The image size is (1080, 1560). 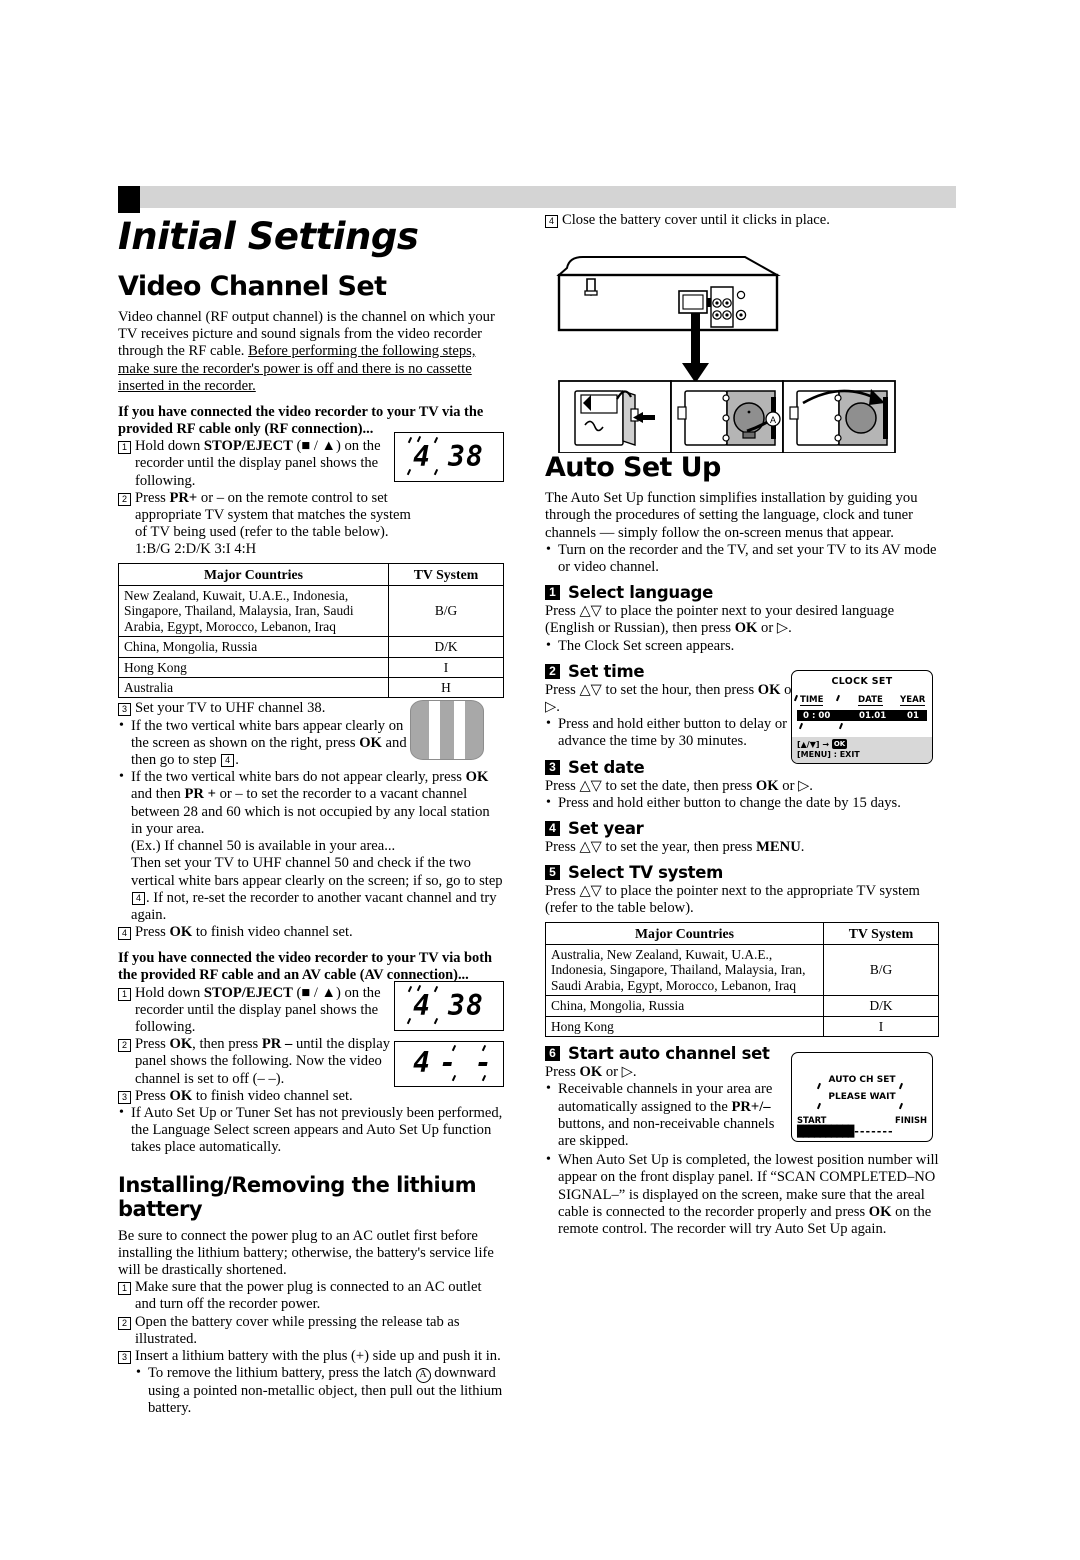 What do you see at coordinates (619, 1072) in the screenshot?
I see `auto-step-6-body-c: or ▷.` at bounding box center [619, 1072].